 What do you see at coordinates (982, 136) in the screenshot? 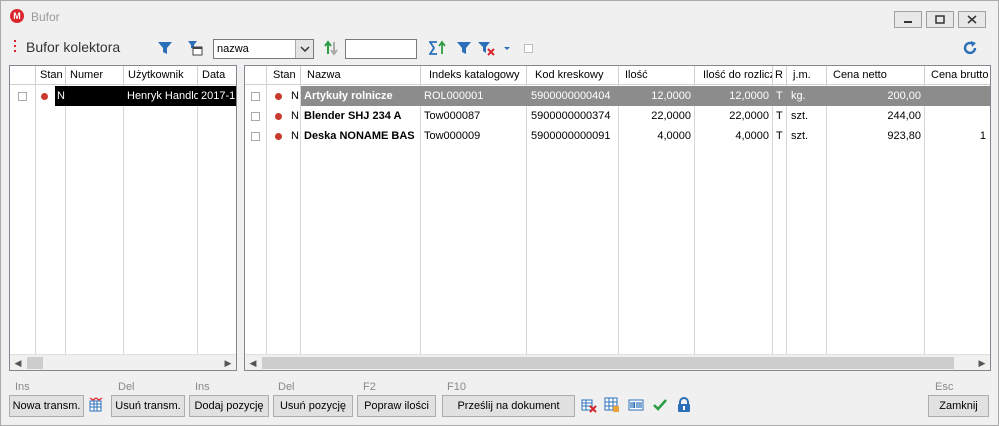
I see `cell-cena-brutto: 1` at bounding box center [982, 136].